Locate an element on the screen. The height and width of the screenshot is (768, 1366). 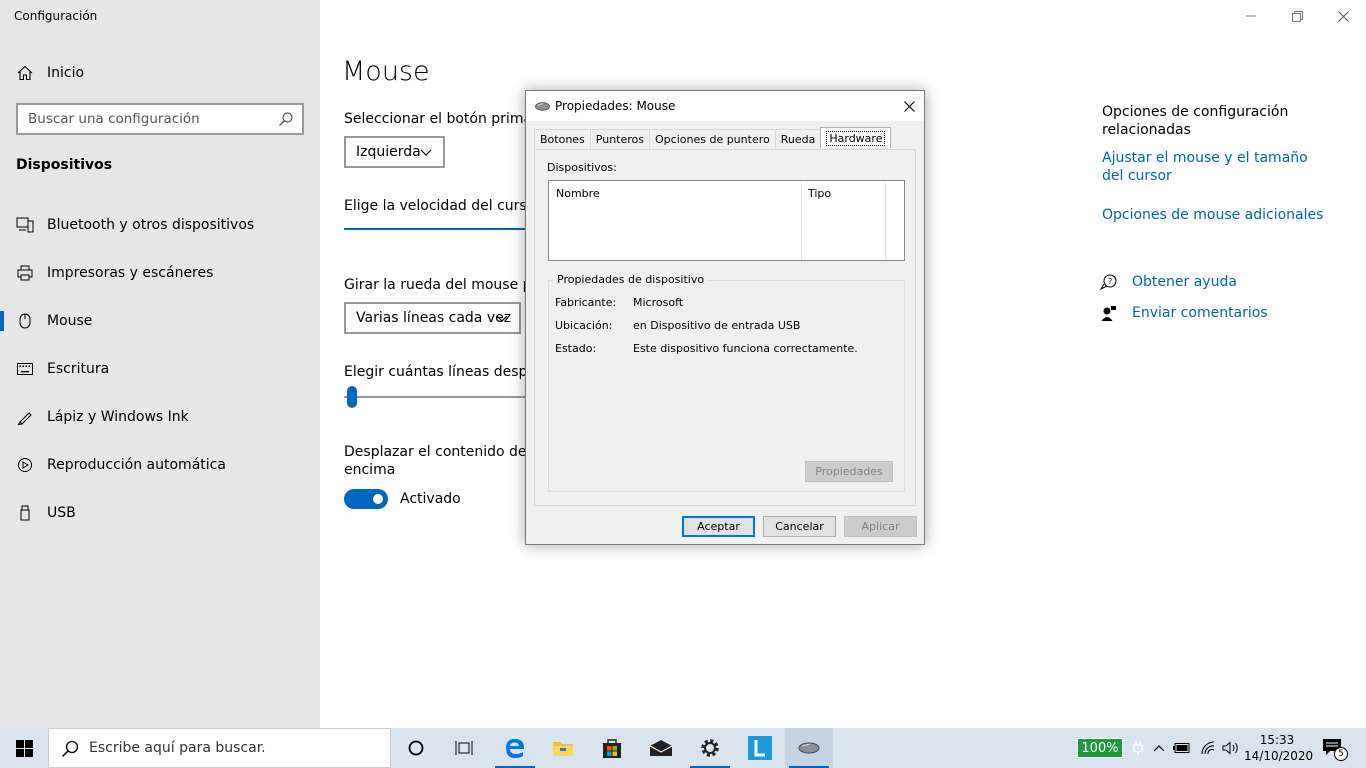
property-key: Ubicación: is located at coordinates (584, 325).